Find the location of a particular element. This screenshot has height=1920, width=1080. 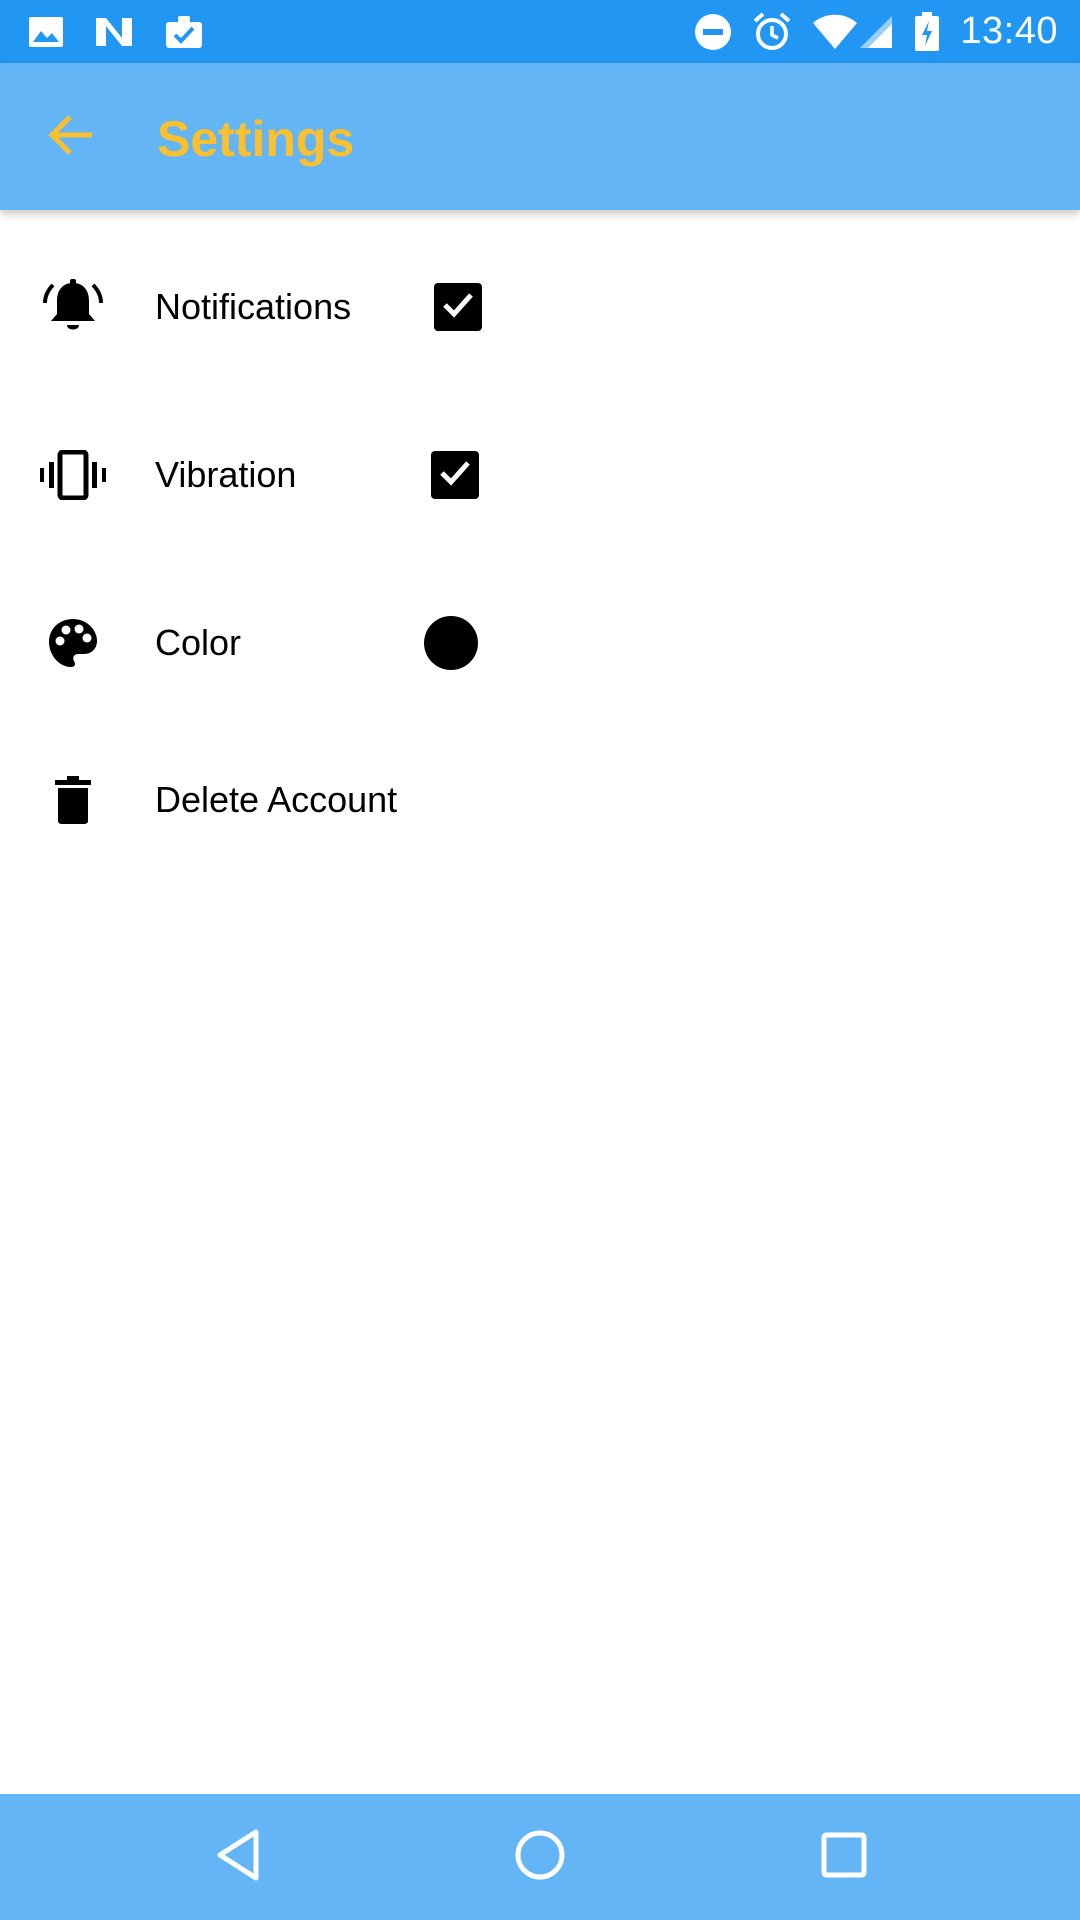

color-swatch is located at coordinates (451, 643).